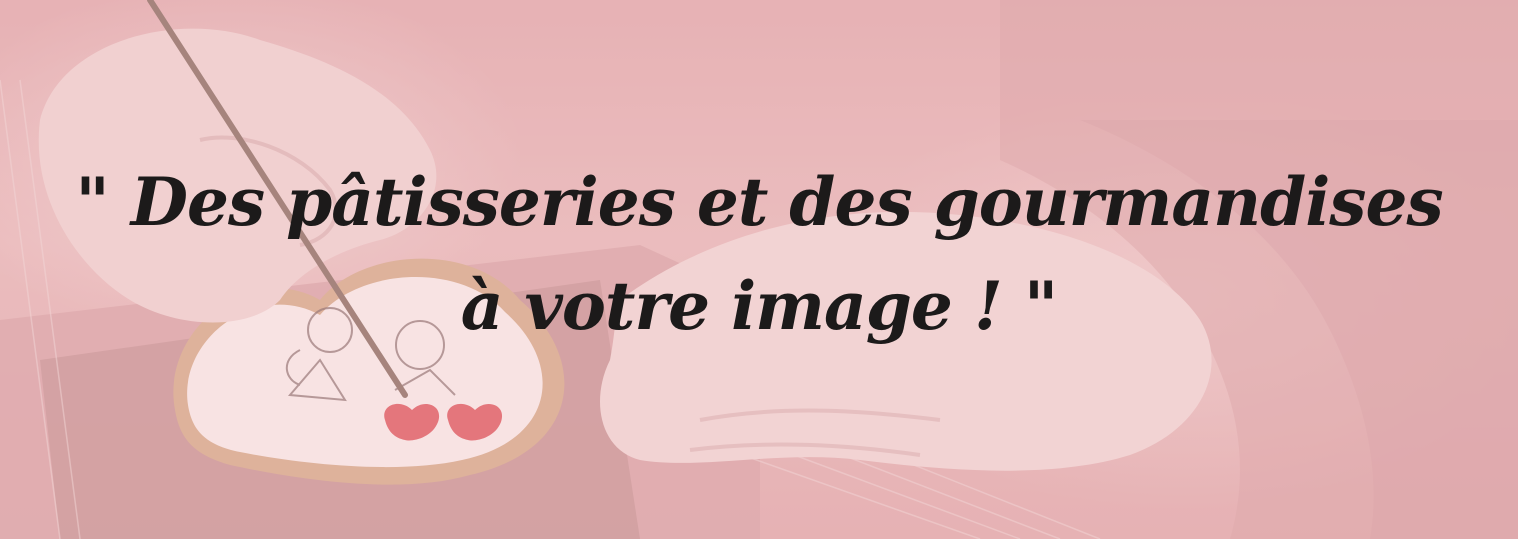 The height and width of the screenshot is (539, 1518). Describe the element at coordinates (759, 202) in the screenshot. I see `quote-line-1: " Des pâtisseries et des gourmandises` at that location.